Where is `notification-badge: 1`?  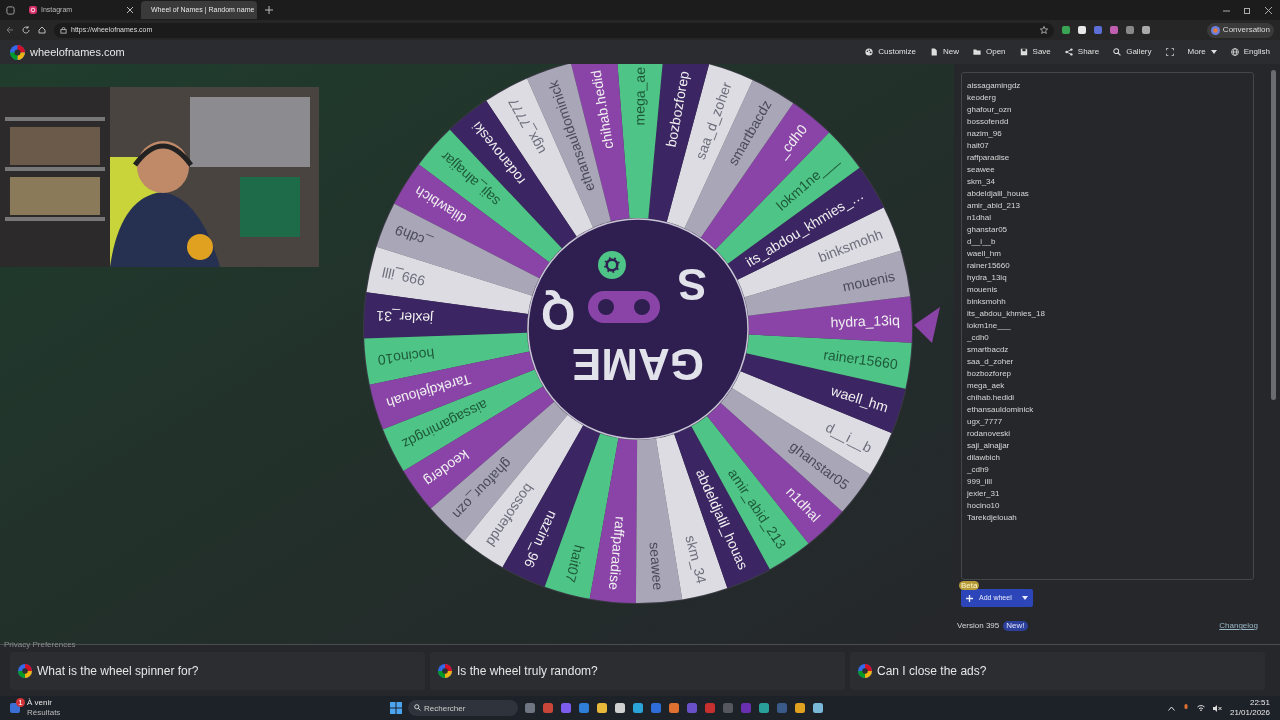
notification-badge: 1 is located at coordinates (20, 702).